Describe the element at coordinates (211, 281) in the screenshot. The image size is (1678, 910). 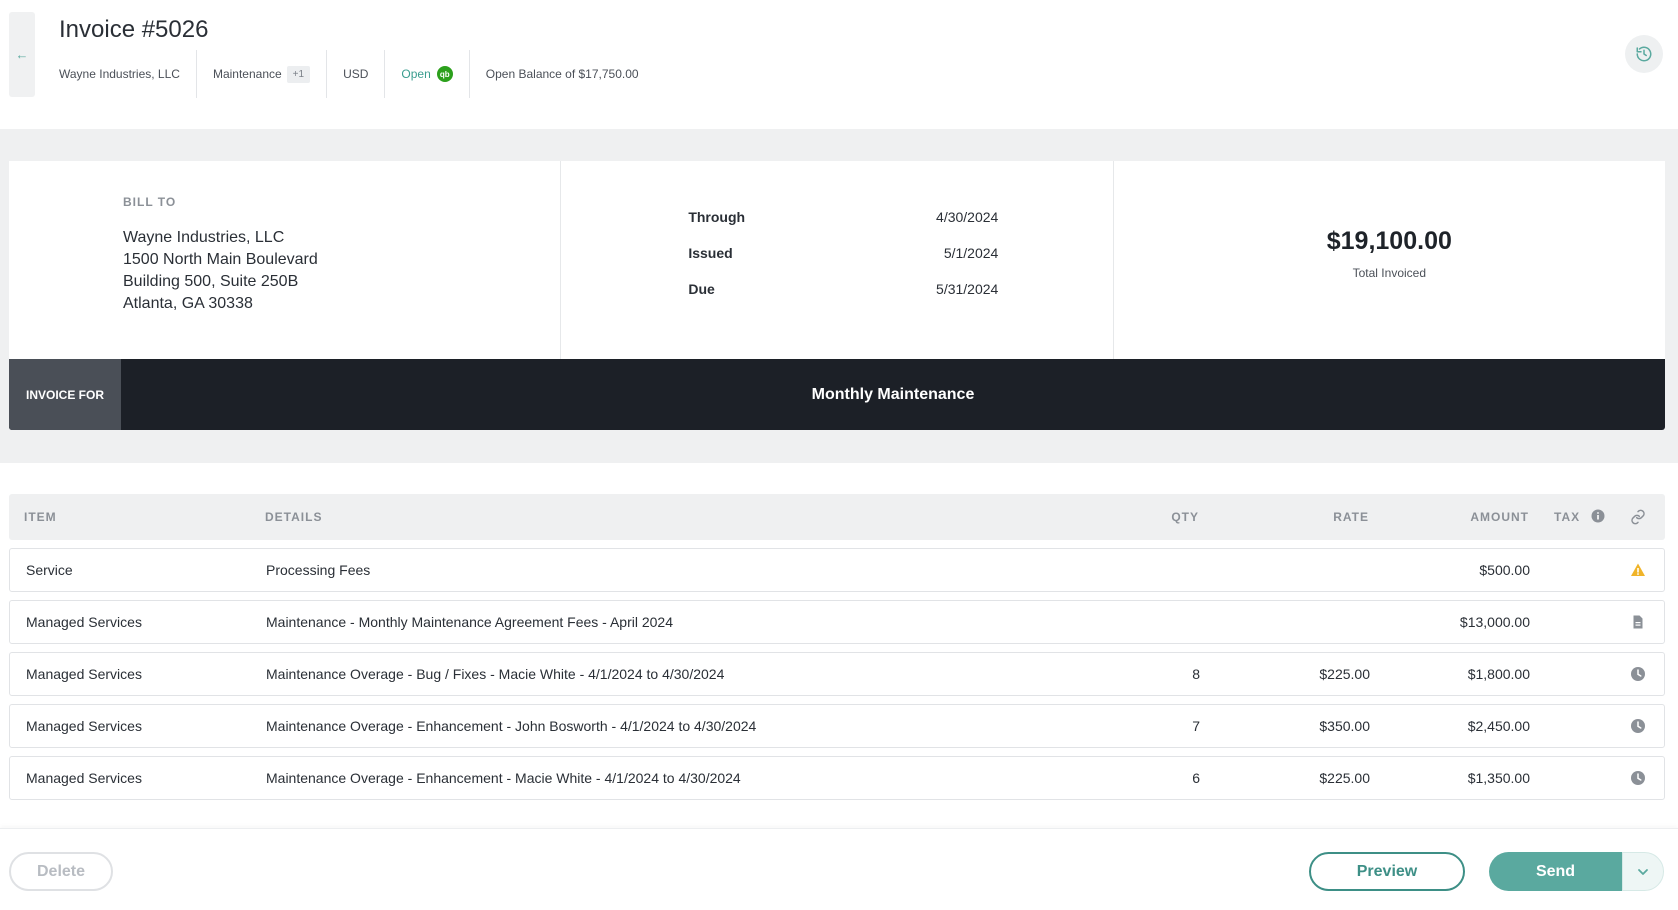
I see `bill-to-line: Building 500, Suite 250B` at that location.